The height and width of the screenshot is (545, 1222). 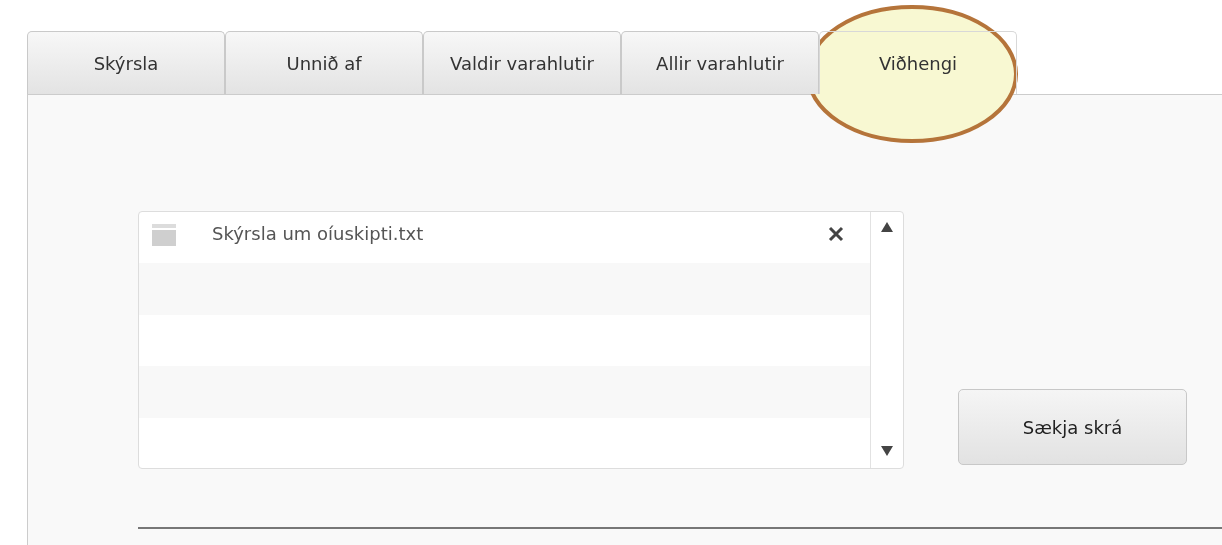 I want to click on download-button: Sækja skrá, so click(x=1072, y=427).